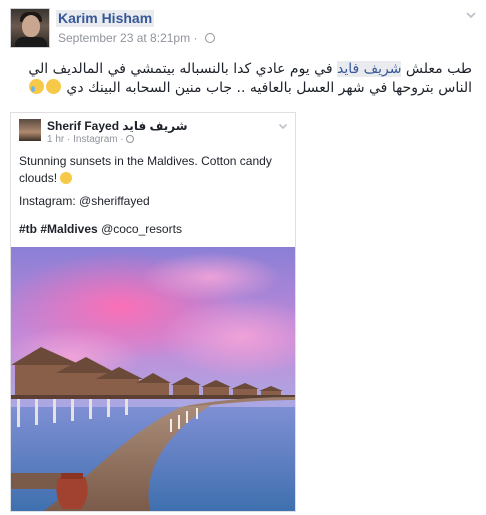  What do you see at coordinates (83, 126) in the screenshot?
I see `shared-author-name-en: Sherif Fayed` at bounding box center [83, 126].